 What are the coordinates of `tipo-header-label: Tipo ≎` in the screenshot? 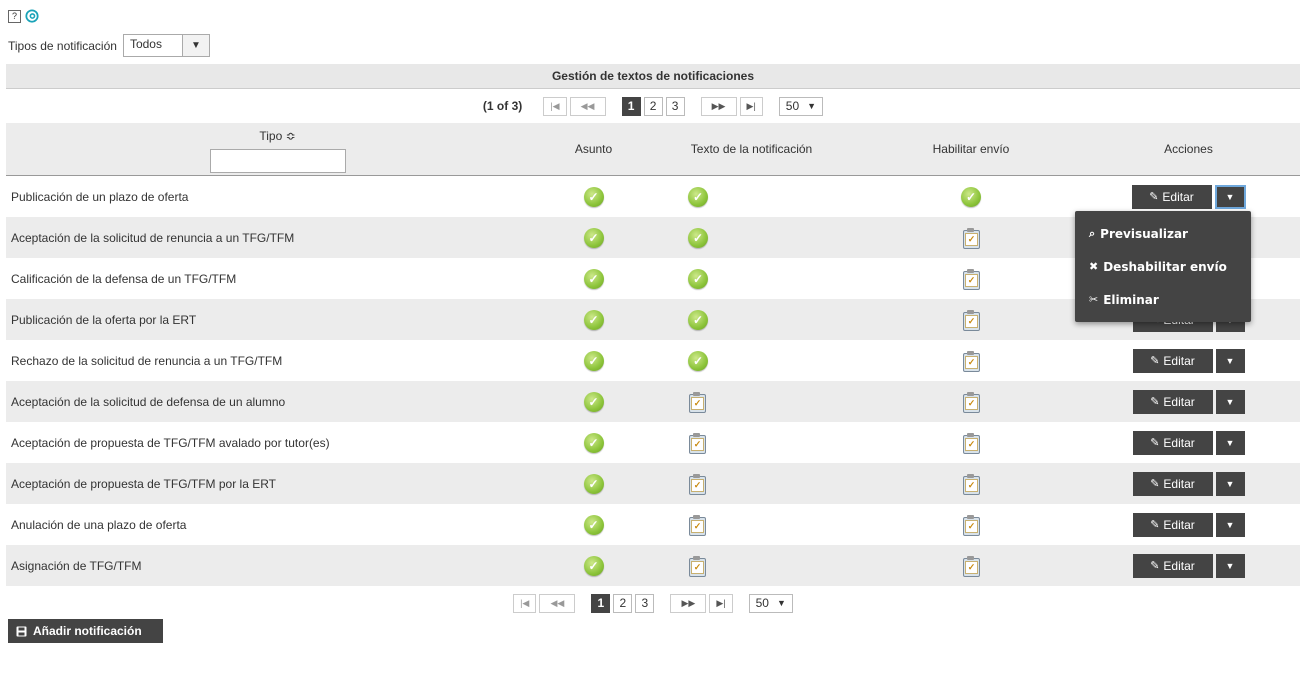 It's located at (277, 136).